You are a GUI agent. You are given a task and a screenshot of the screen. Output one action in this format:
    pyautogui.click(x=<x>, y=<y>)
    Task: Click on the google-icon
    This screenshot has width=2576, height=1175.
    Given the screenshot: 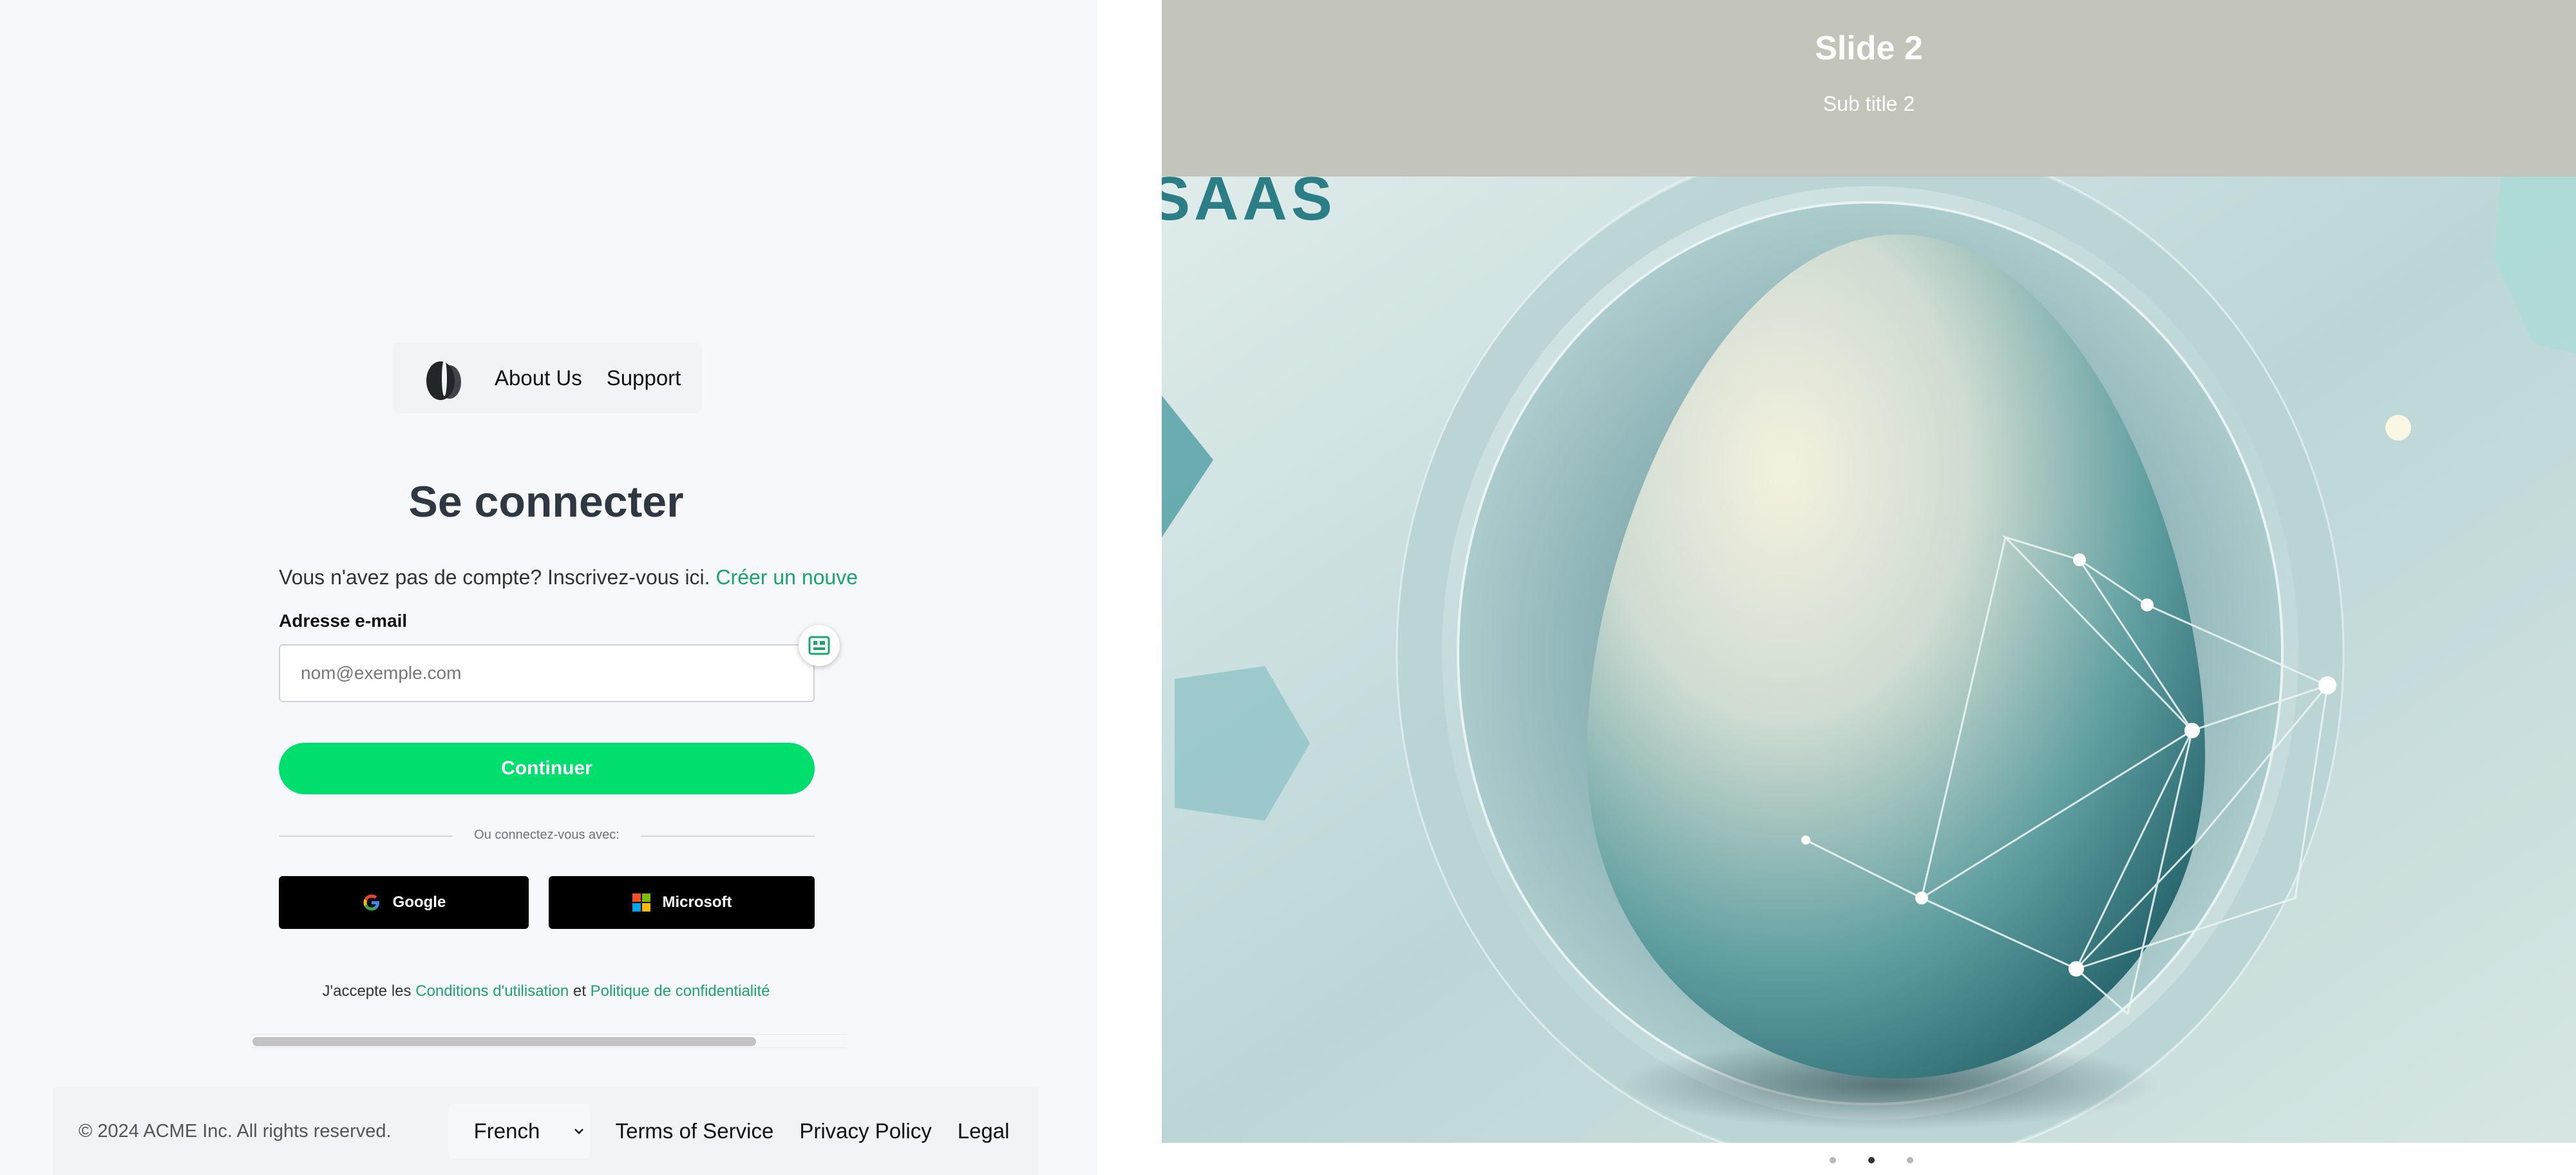 What is the action you would take?
    pyautogui.click(x=371, y=902)
    